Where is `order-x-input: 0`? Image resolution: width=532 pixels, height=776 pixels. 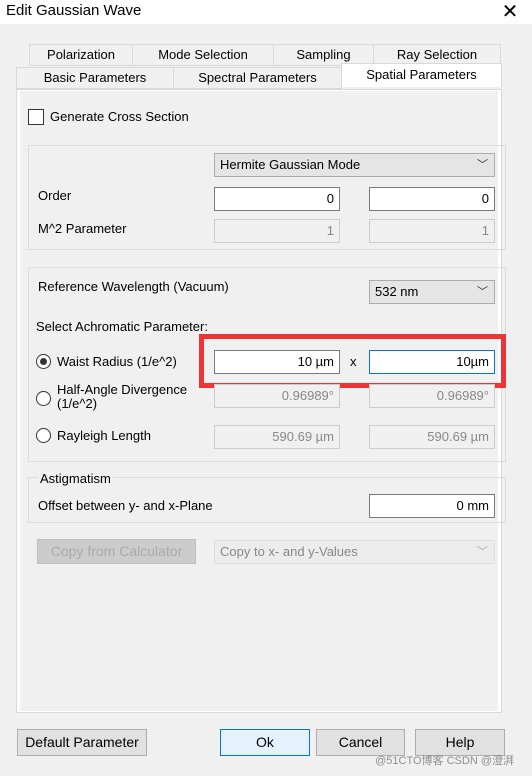 order-x-input: 0 is located at coordinates (277, 199).